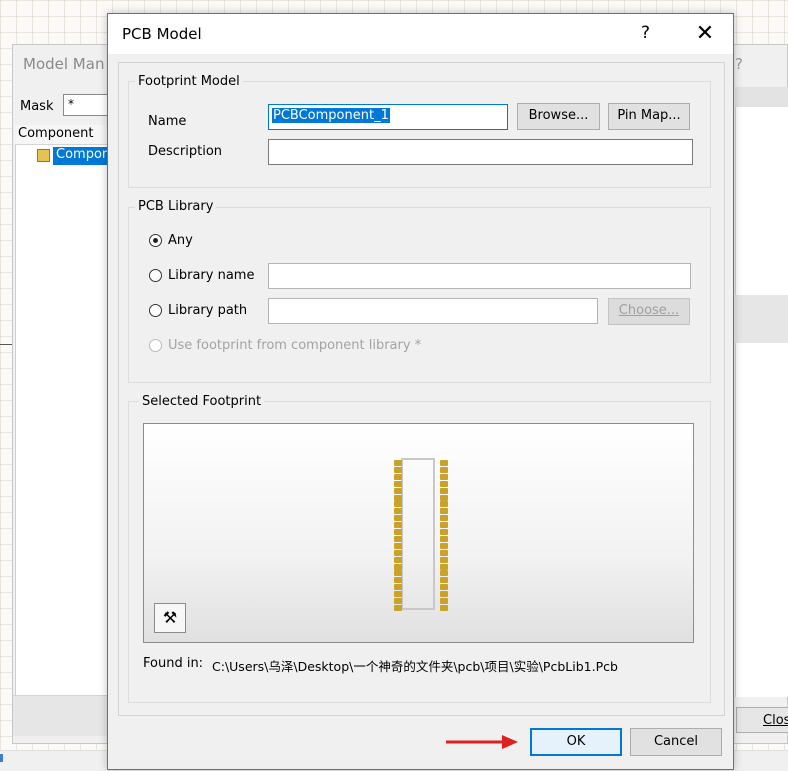 The image size is (788, 771). I want to click on model-manager-help-icon: ?, so click(739, 64).